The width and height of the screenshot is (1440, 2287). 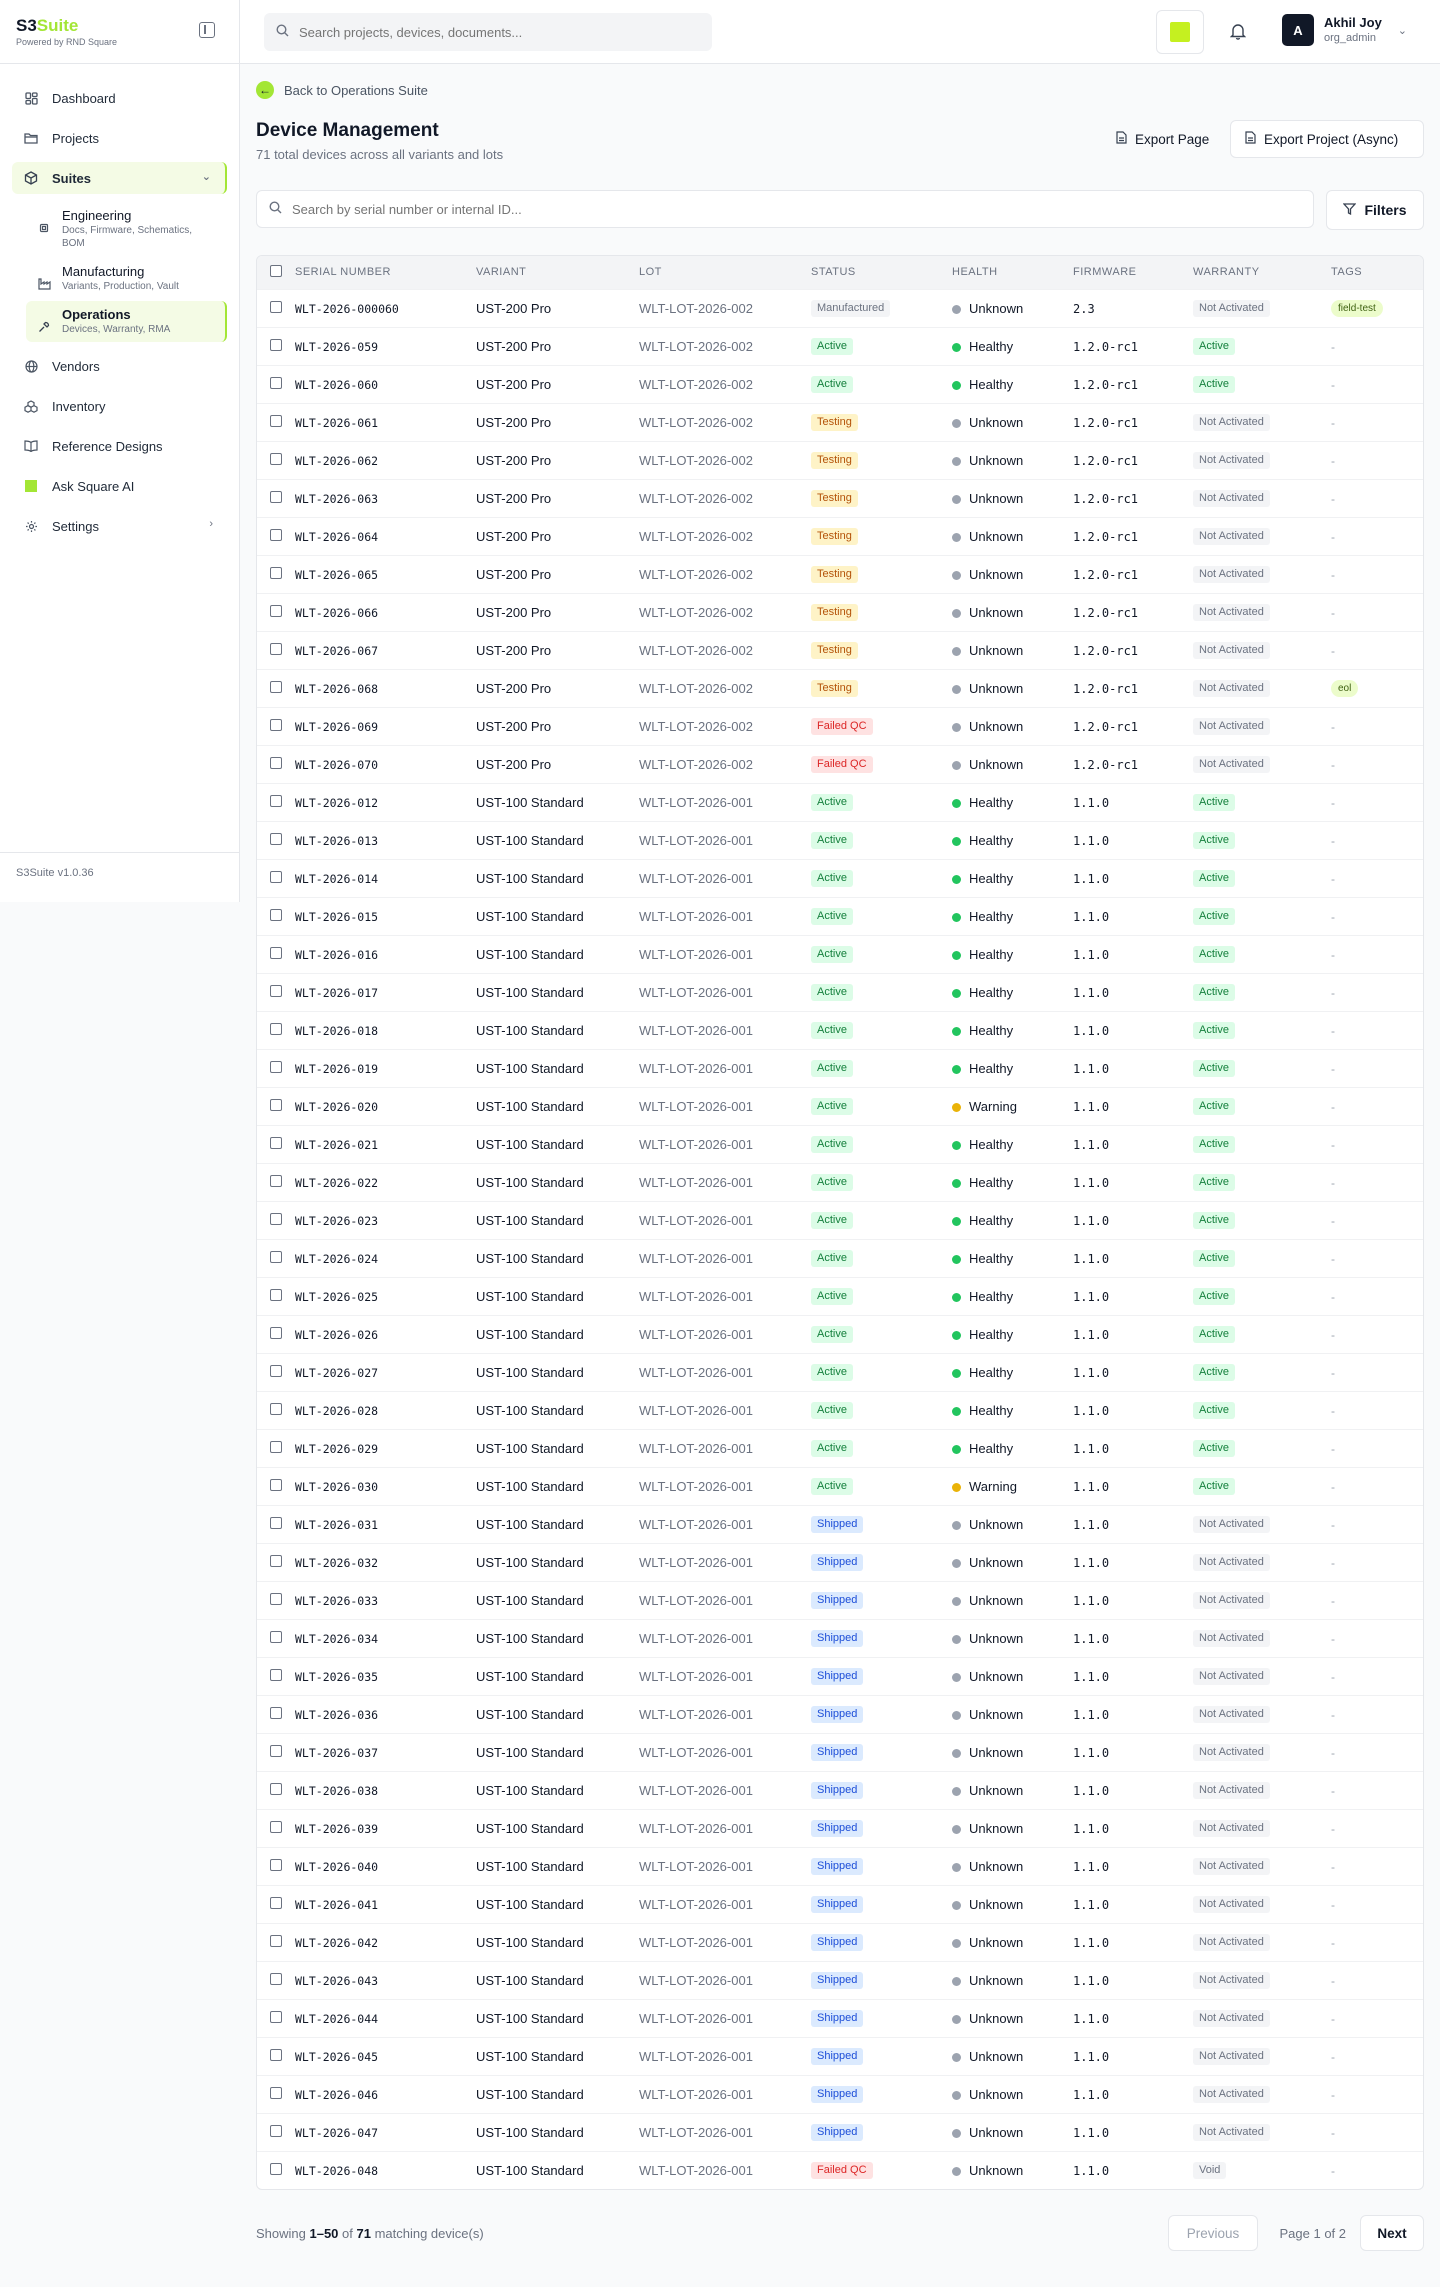 I want to click on serial-number: WLT-2026-019, so click(x=336, y=1069).